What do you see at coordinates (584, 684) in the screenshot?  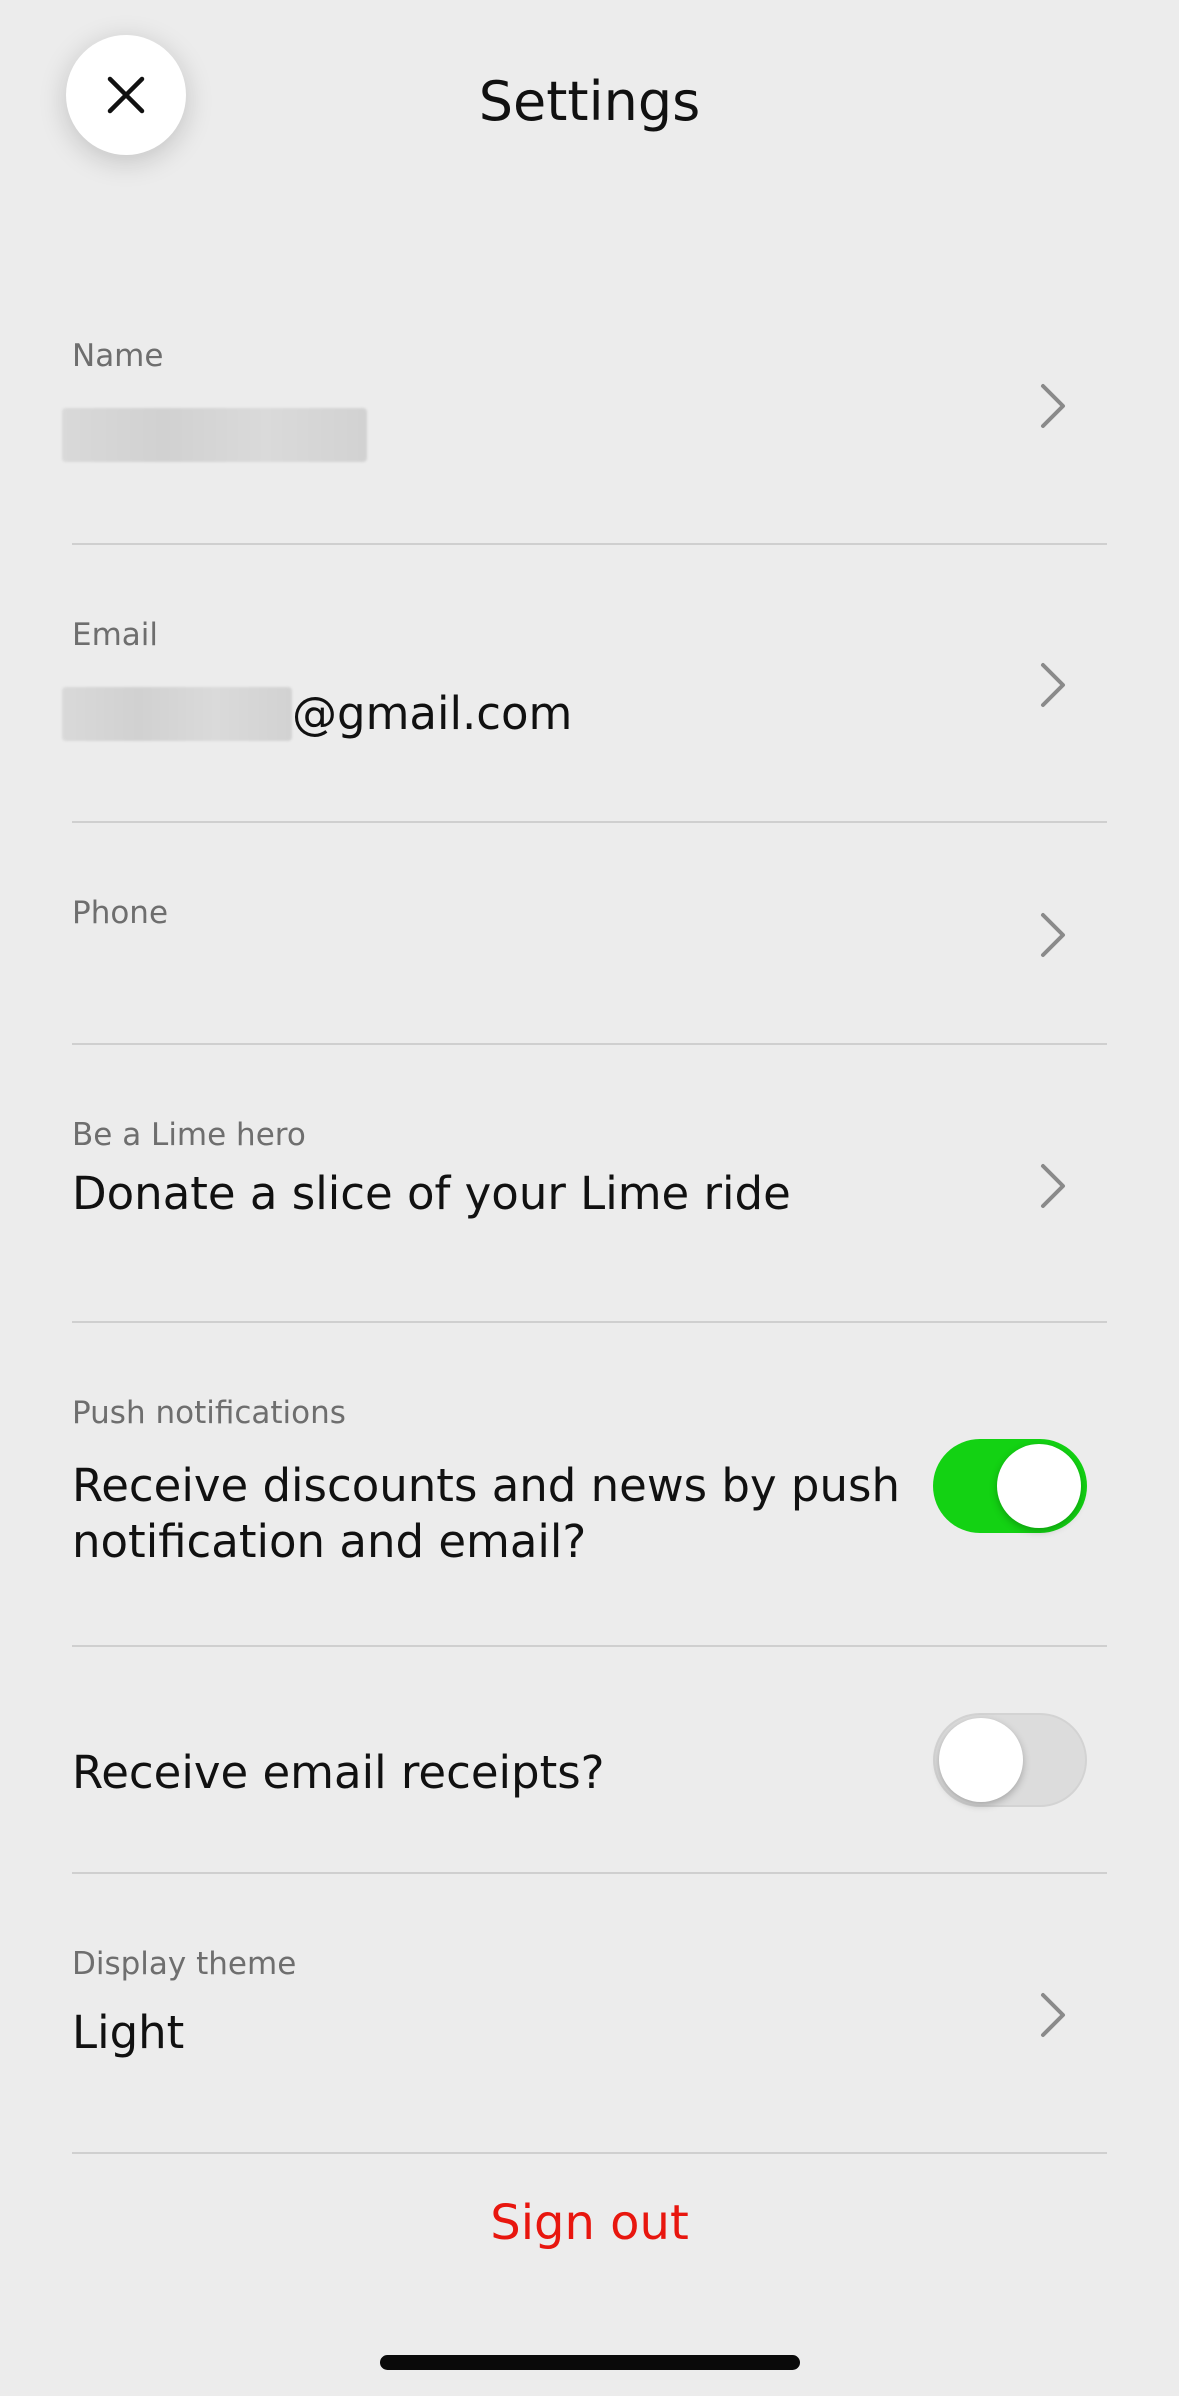 I see `settings-row-email: Email @gmail.com` at bounding box center [584, 684].